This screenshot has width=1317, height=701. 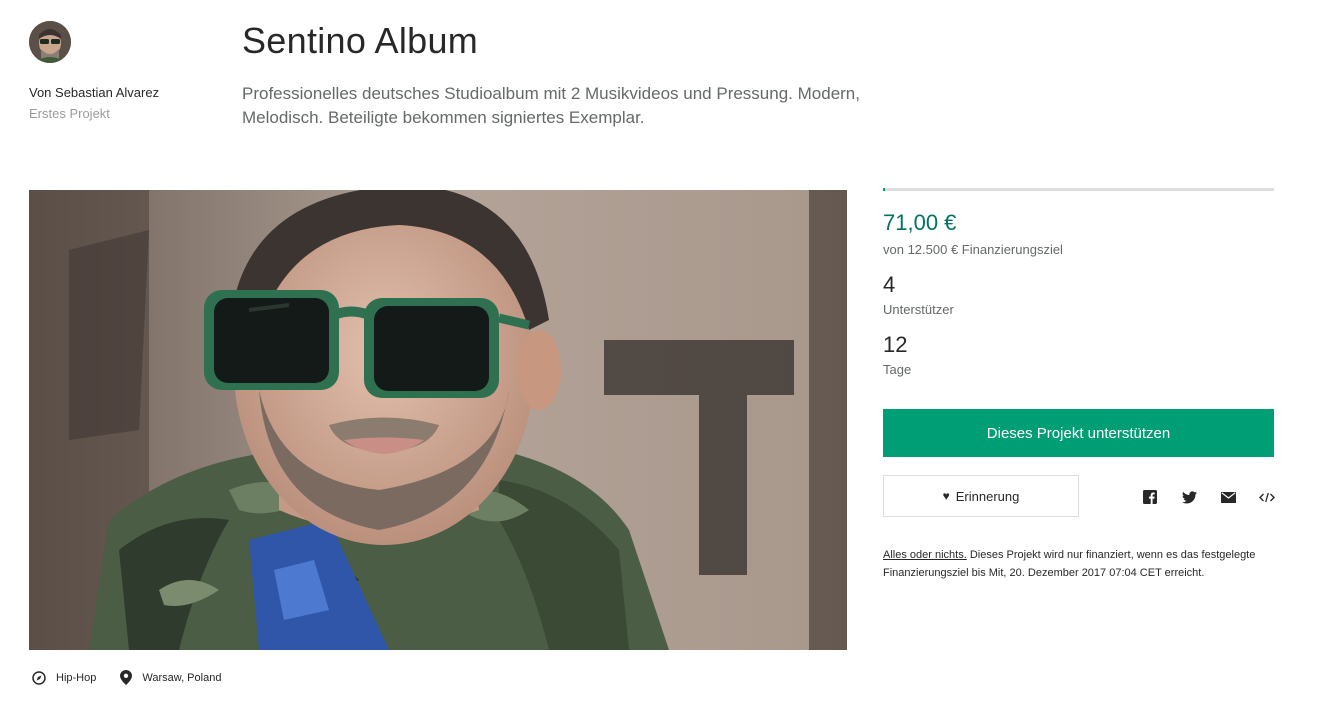 What do you see at coordinates (897, 369) in the screenshot?
I see `days-label: Tage` at bounding box center [897, 369].